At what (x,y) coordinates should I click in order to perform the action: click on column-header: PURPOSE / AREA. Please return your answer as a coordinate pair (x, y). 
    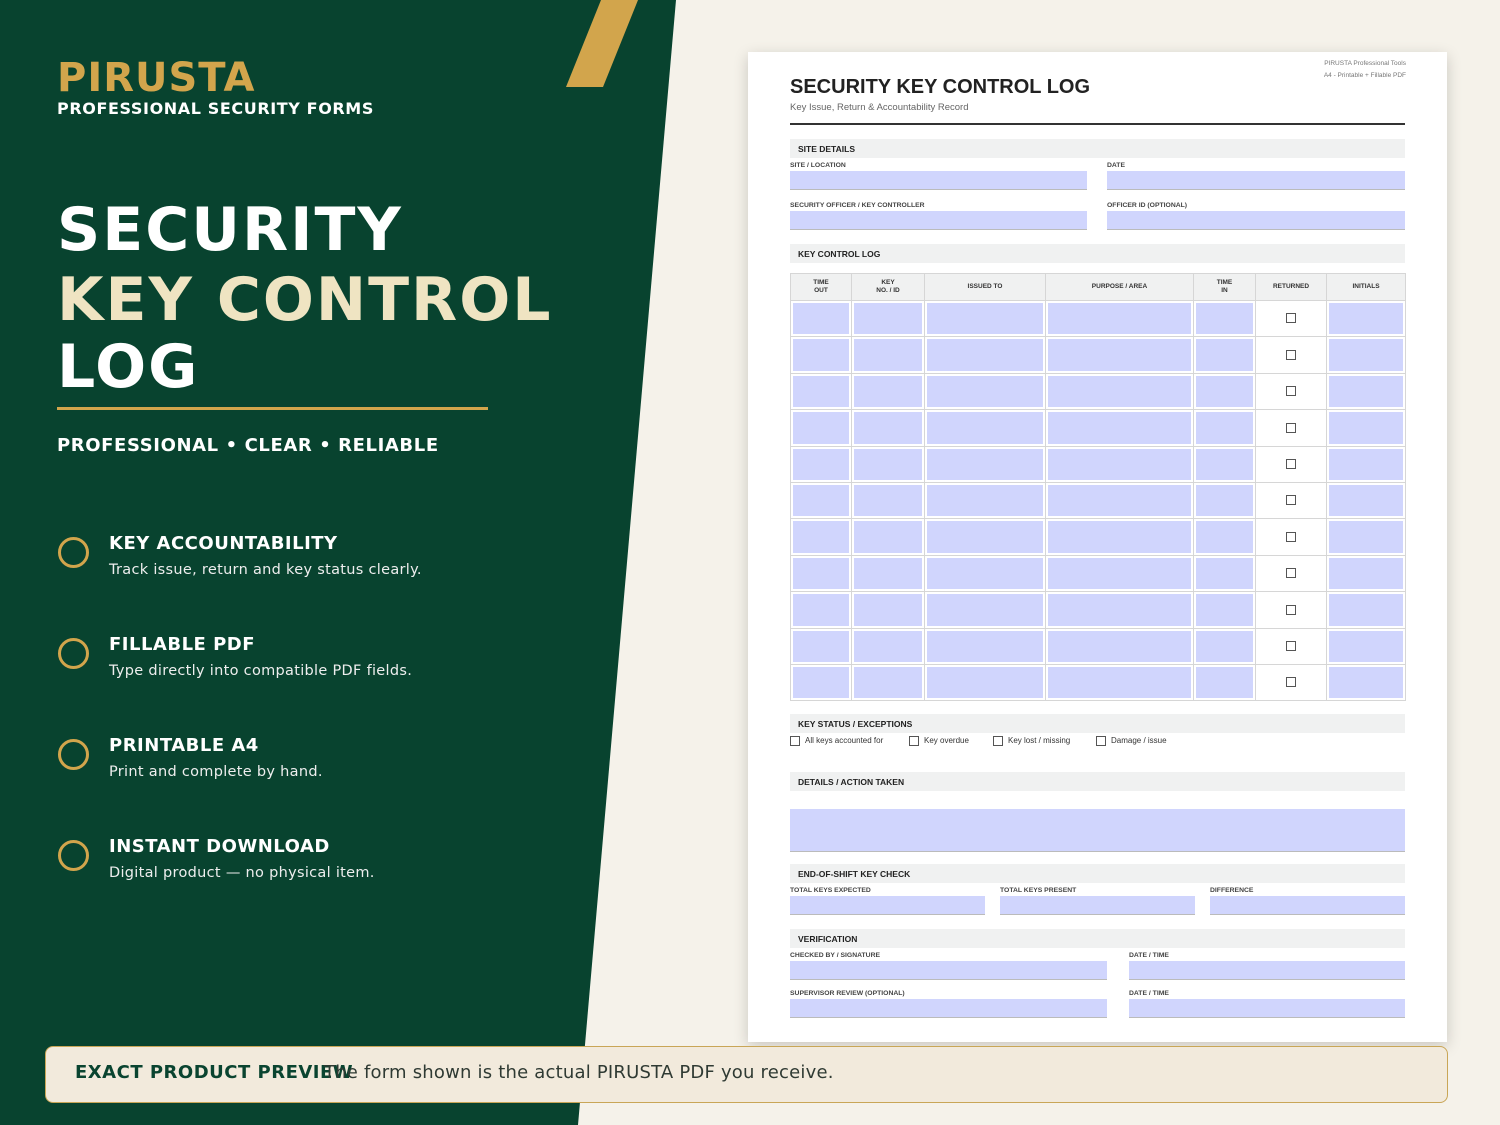
    Looking at the image, I should click on (1119, 287).